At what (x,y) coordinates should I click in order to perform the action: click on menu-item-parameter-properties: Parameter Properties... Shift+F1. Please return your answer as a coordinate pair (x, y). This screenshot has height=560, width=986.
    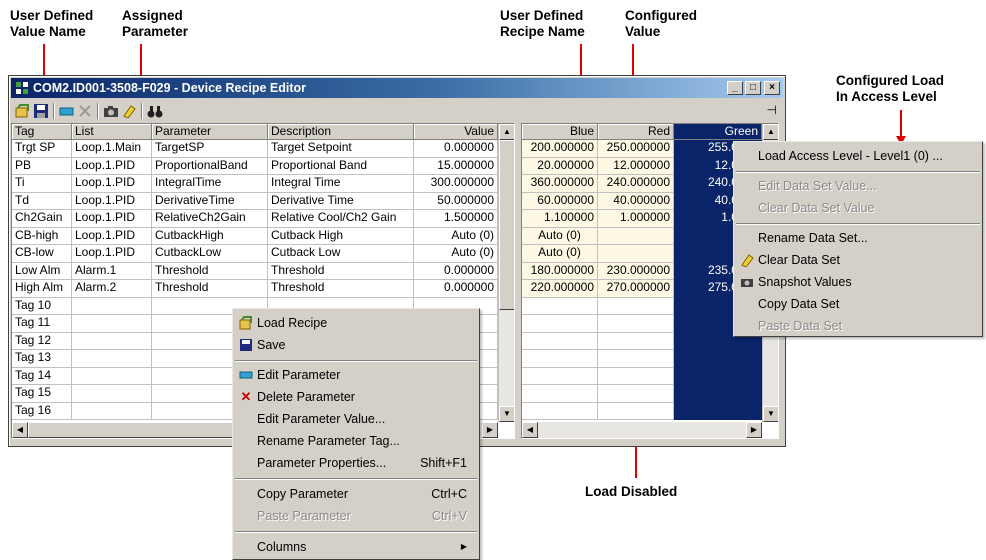
    Looking at the image, I should click on (356, 463).